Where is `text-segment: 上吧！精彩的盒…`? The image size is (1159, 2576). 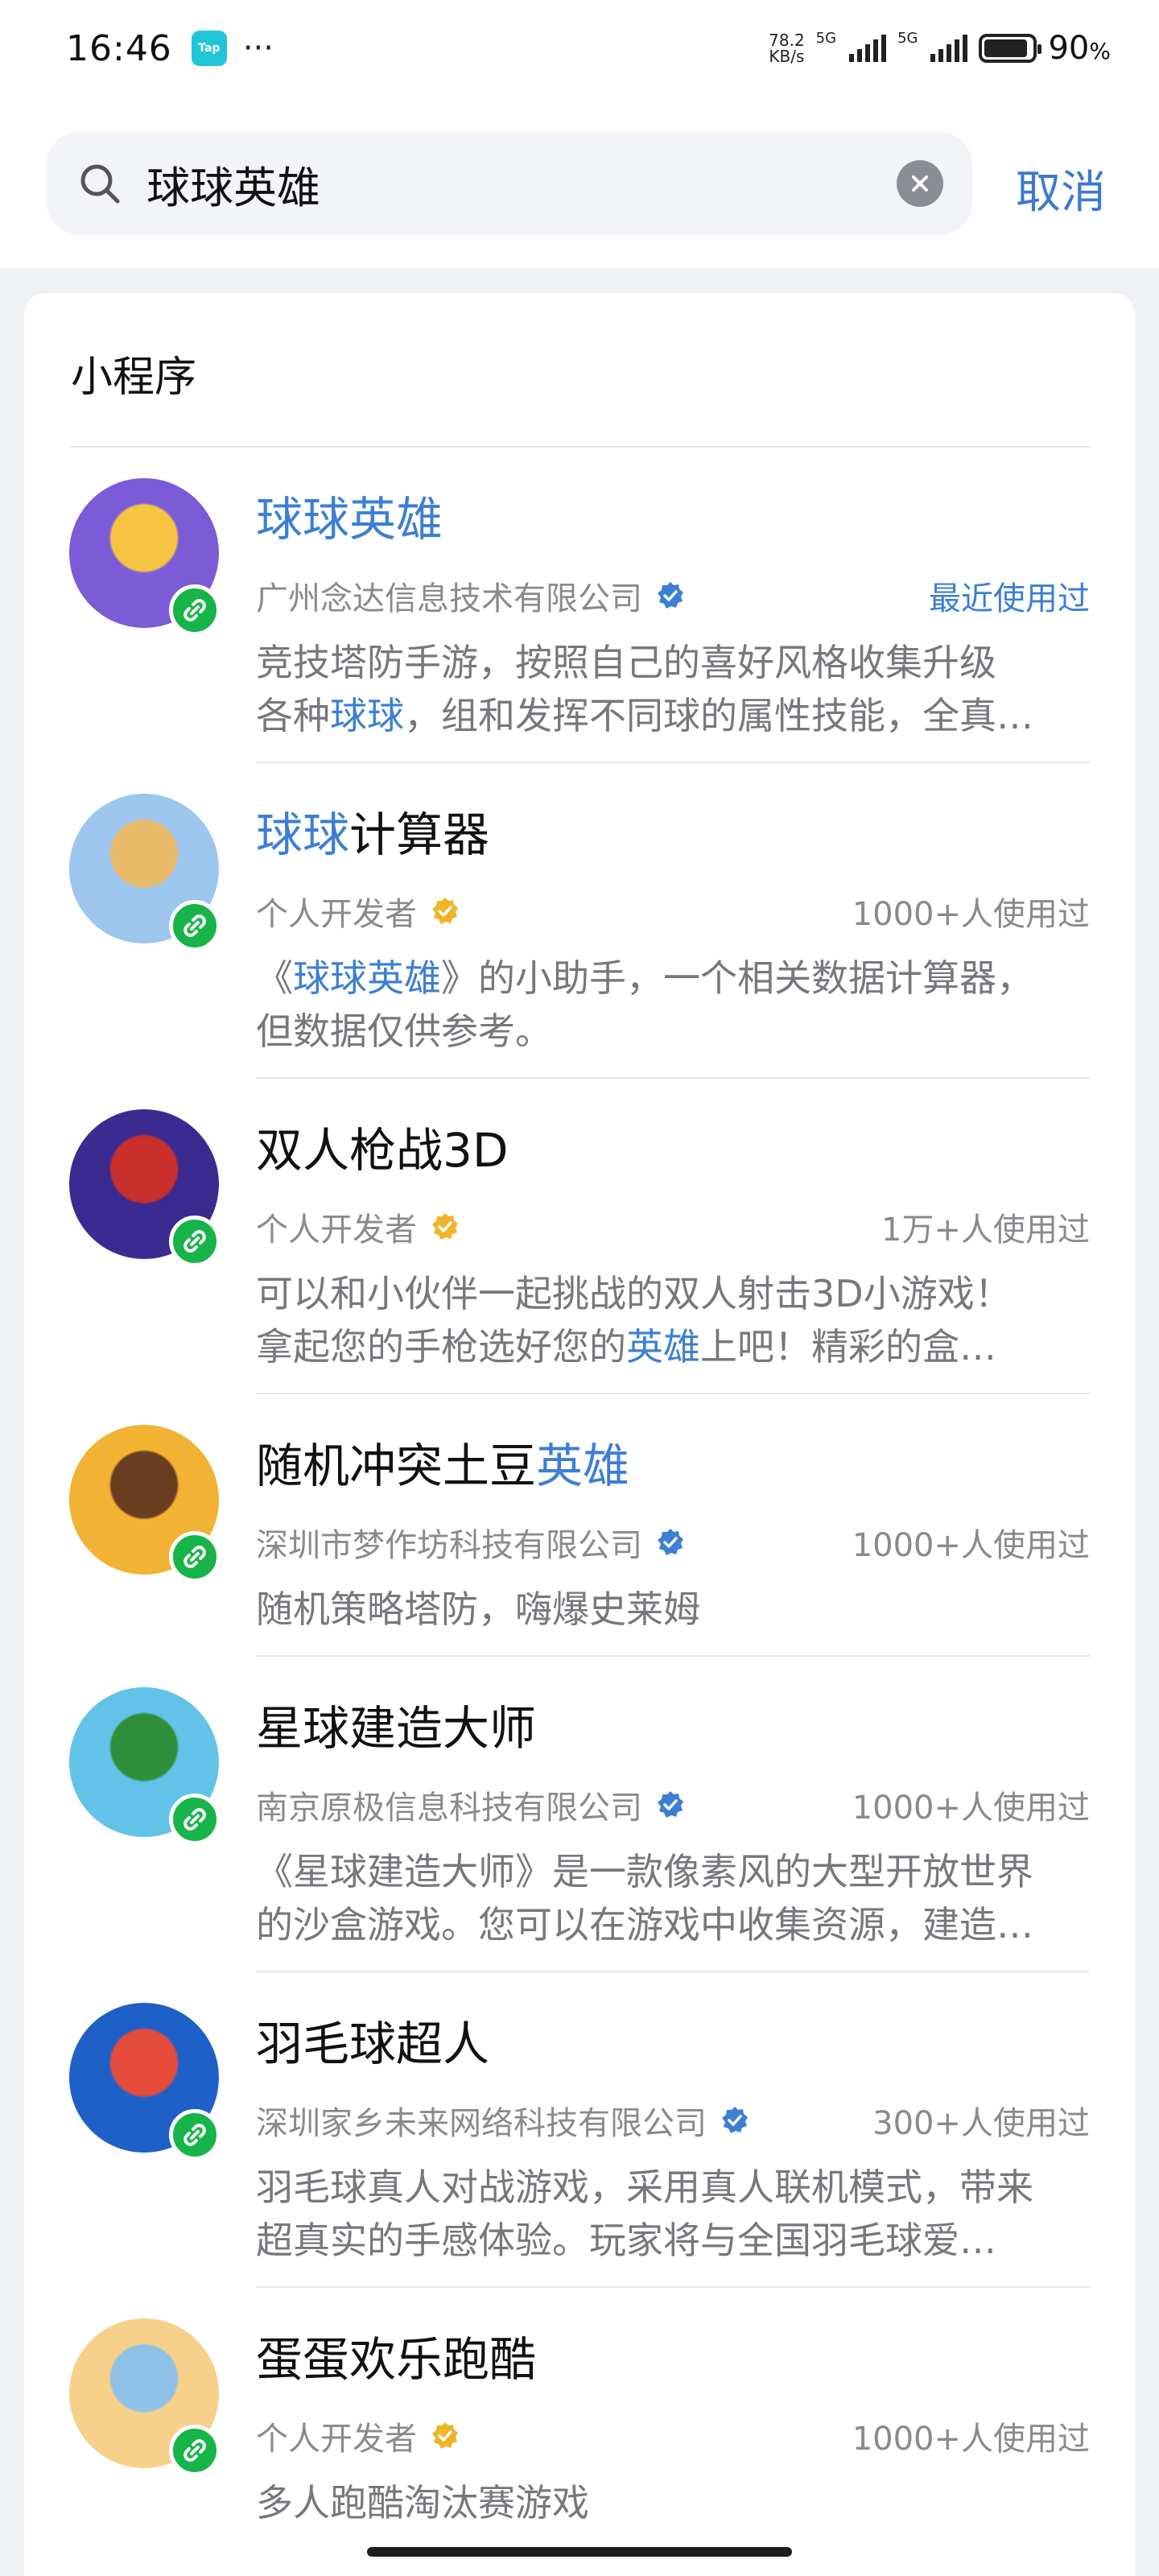 text-segment: 上吧！精彩的盒… is located at coordinates (848, 1346).